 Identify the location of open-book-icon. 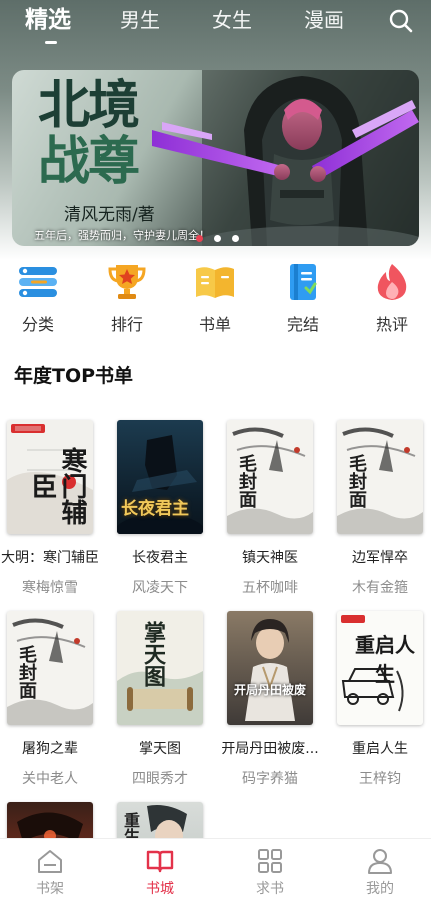
(160, 861).